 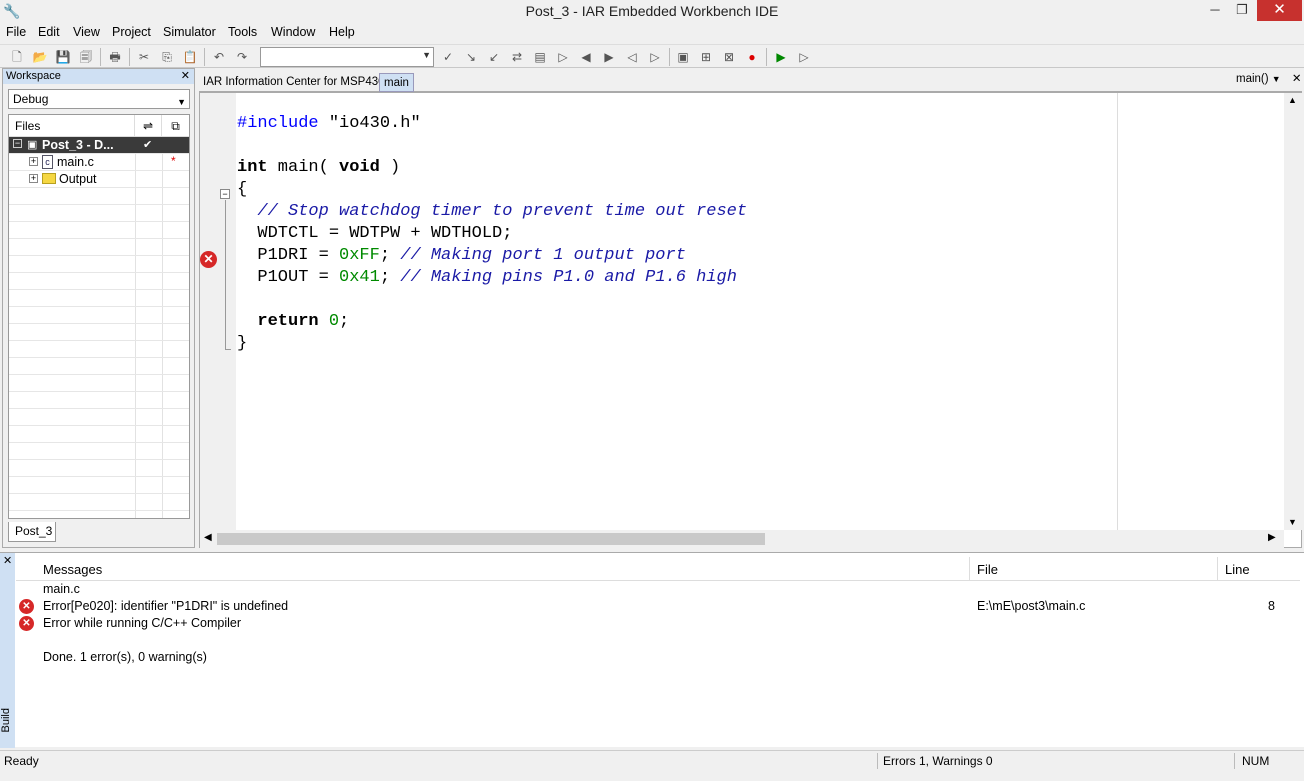 I want to click on status-text: Ready, so click(x=21, y=761).